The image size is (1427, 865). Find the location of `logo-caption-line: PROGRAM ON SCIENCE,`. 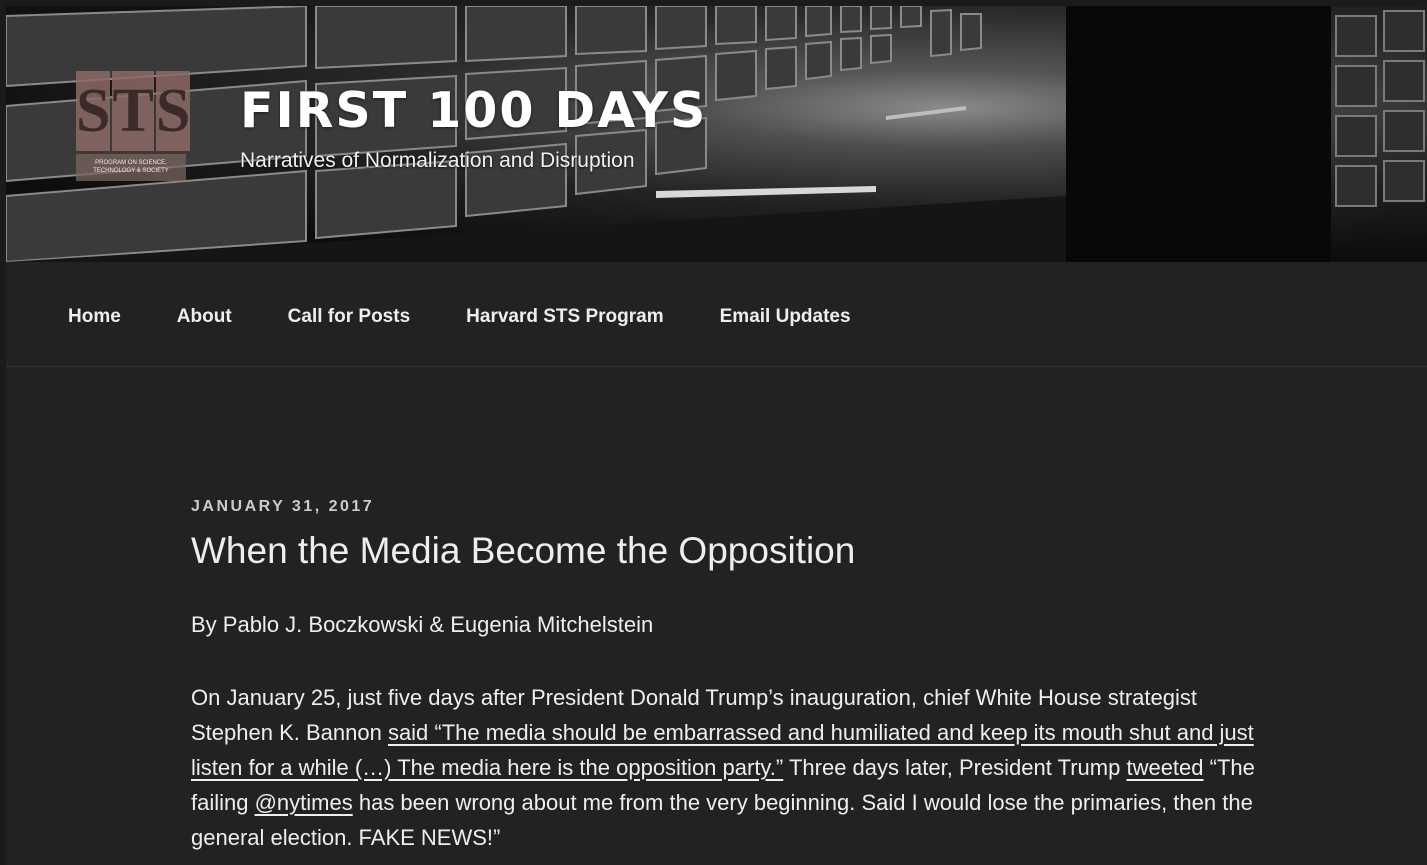

logo-caption-line: PROGRAM ON SCIENCE, is located at coordinates (131, 163).